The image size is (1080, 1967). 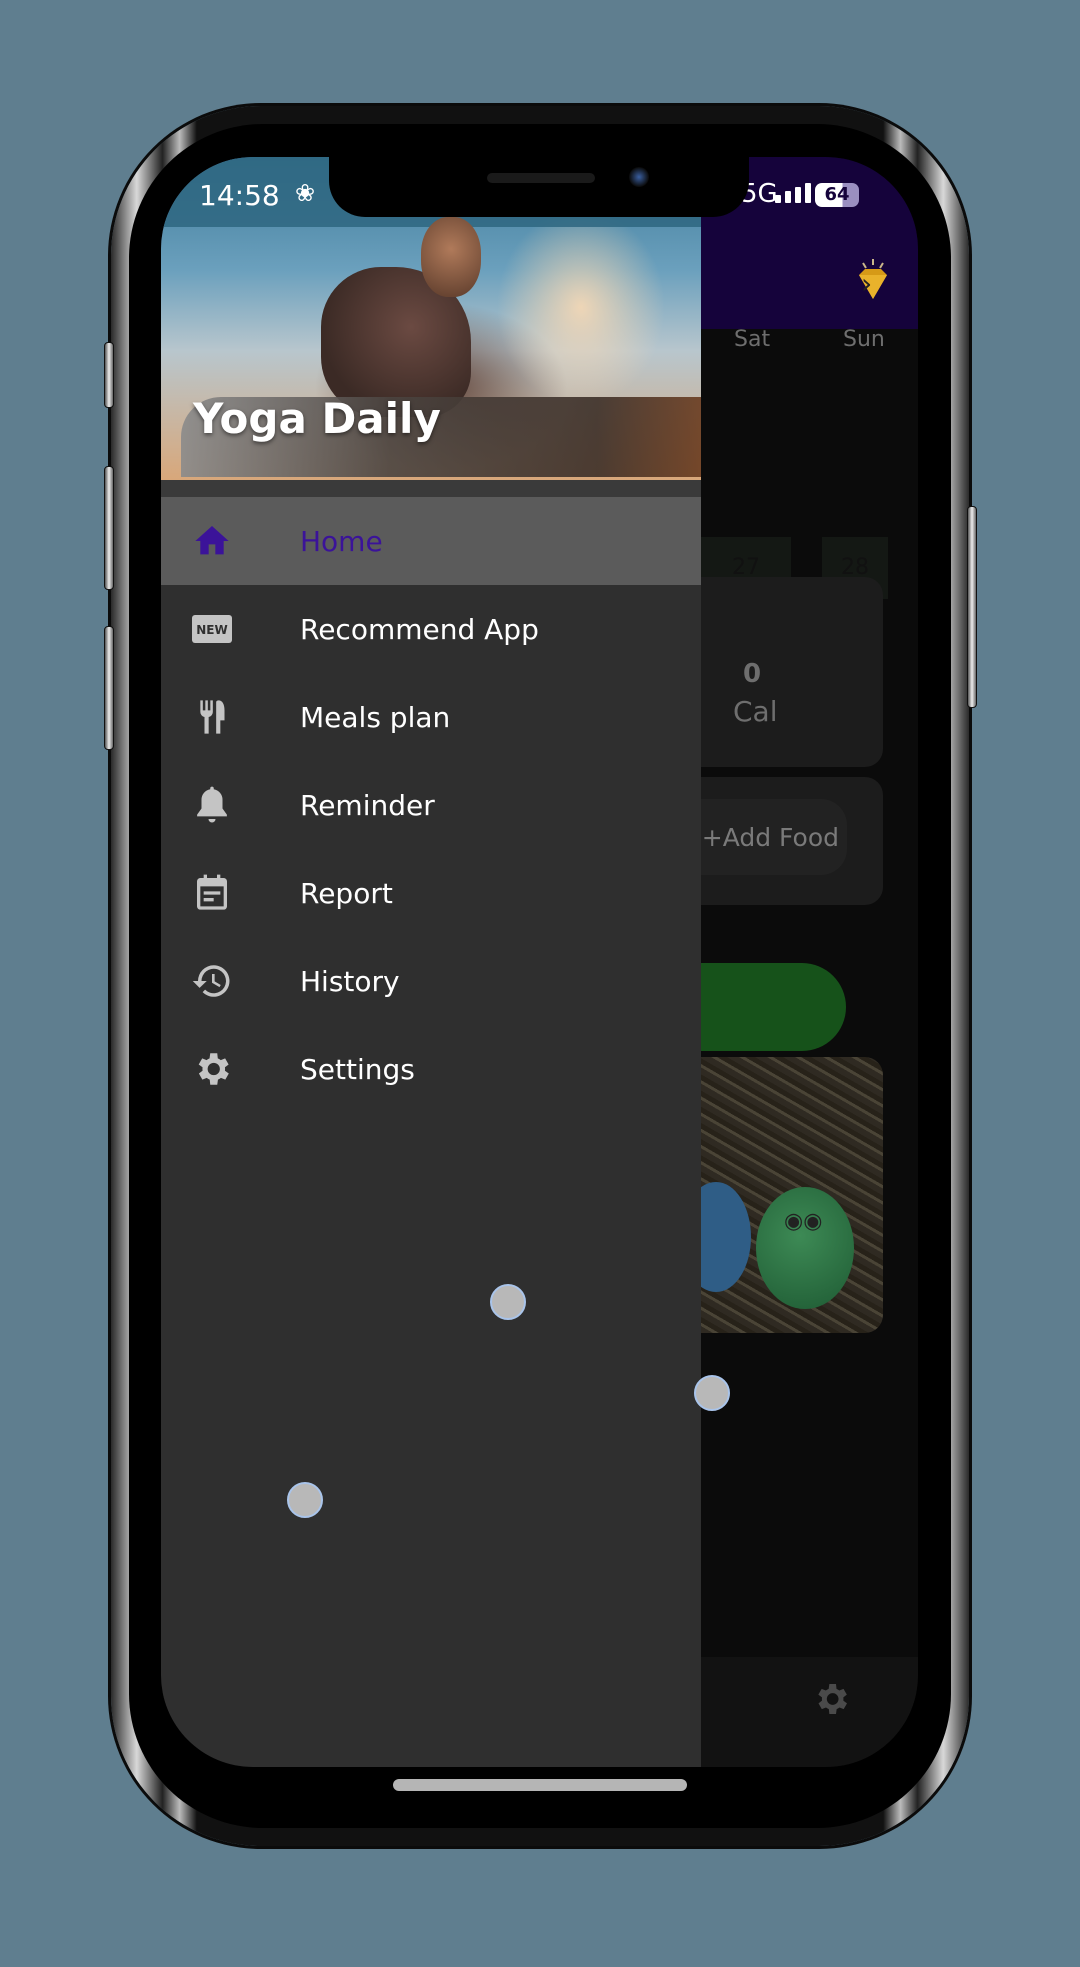 What do you see at coordinates (317, 418) in the screenshot?
I see `app-title: Yoga Daily` at bounding box center [317, 418].